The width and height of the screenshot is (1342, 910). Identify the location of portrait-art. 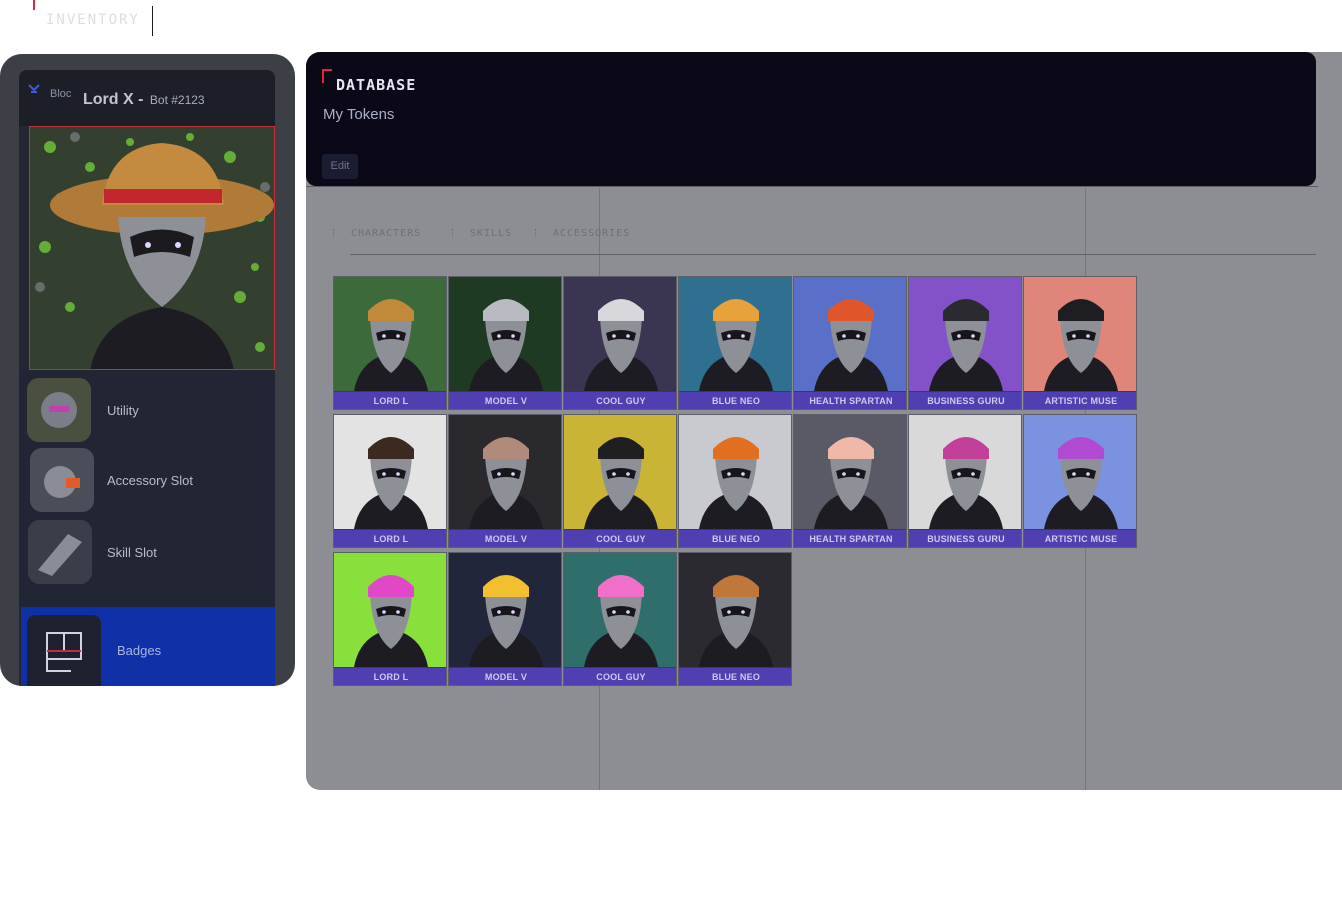
(152, 248).